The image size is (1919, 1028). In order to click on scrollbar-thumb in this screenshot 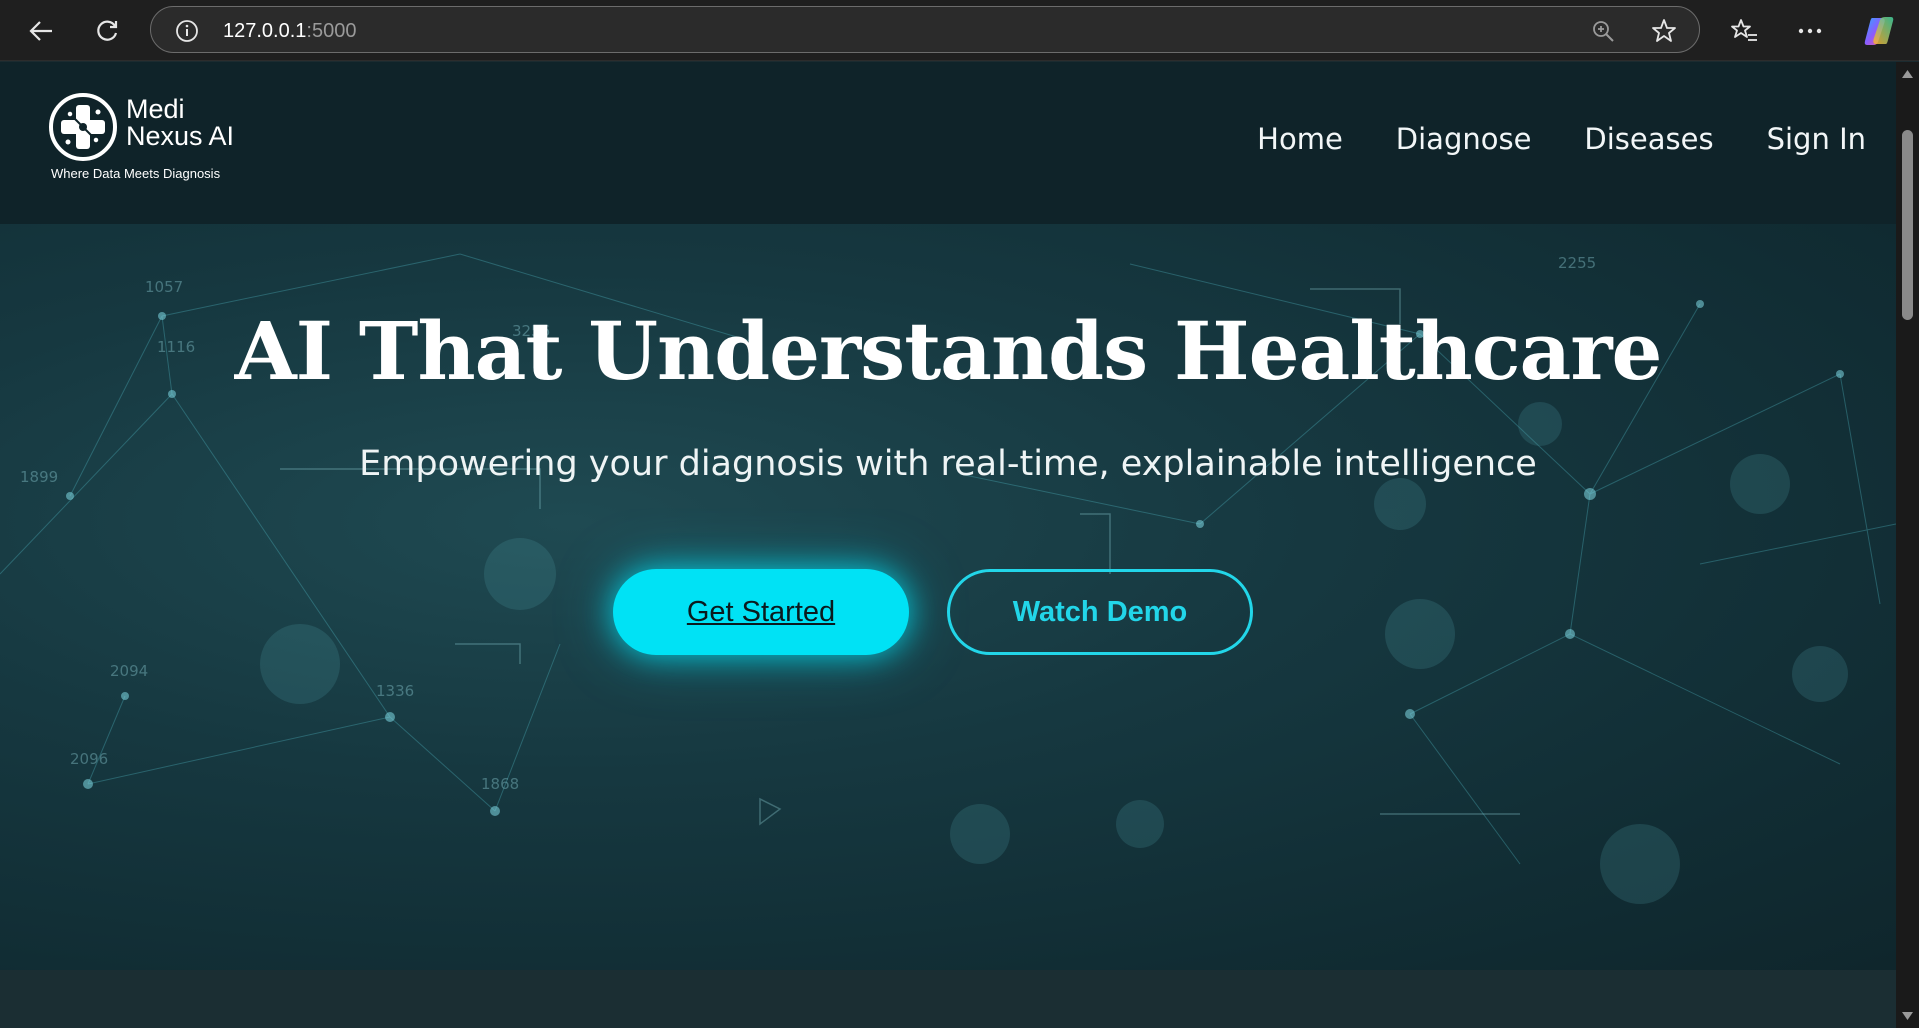, I will do `click(1907, 225)`.